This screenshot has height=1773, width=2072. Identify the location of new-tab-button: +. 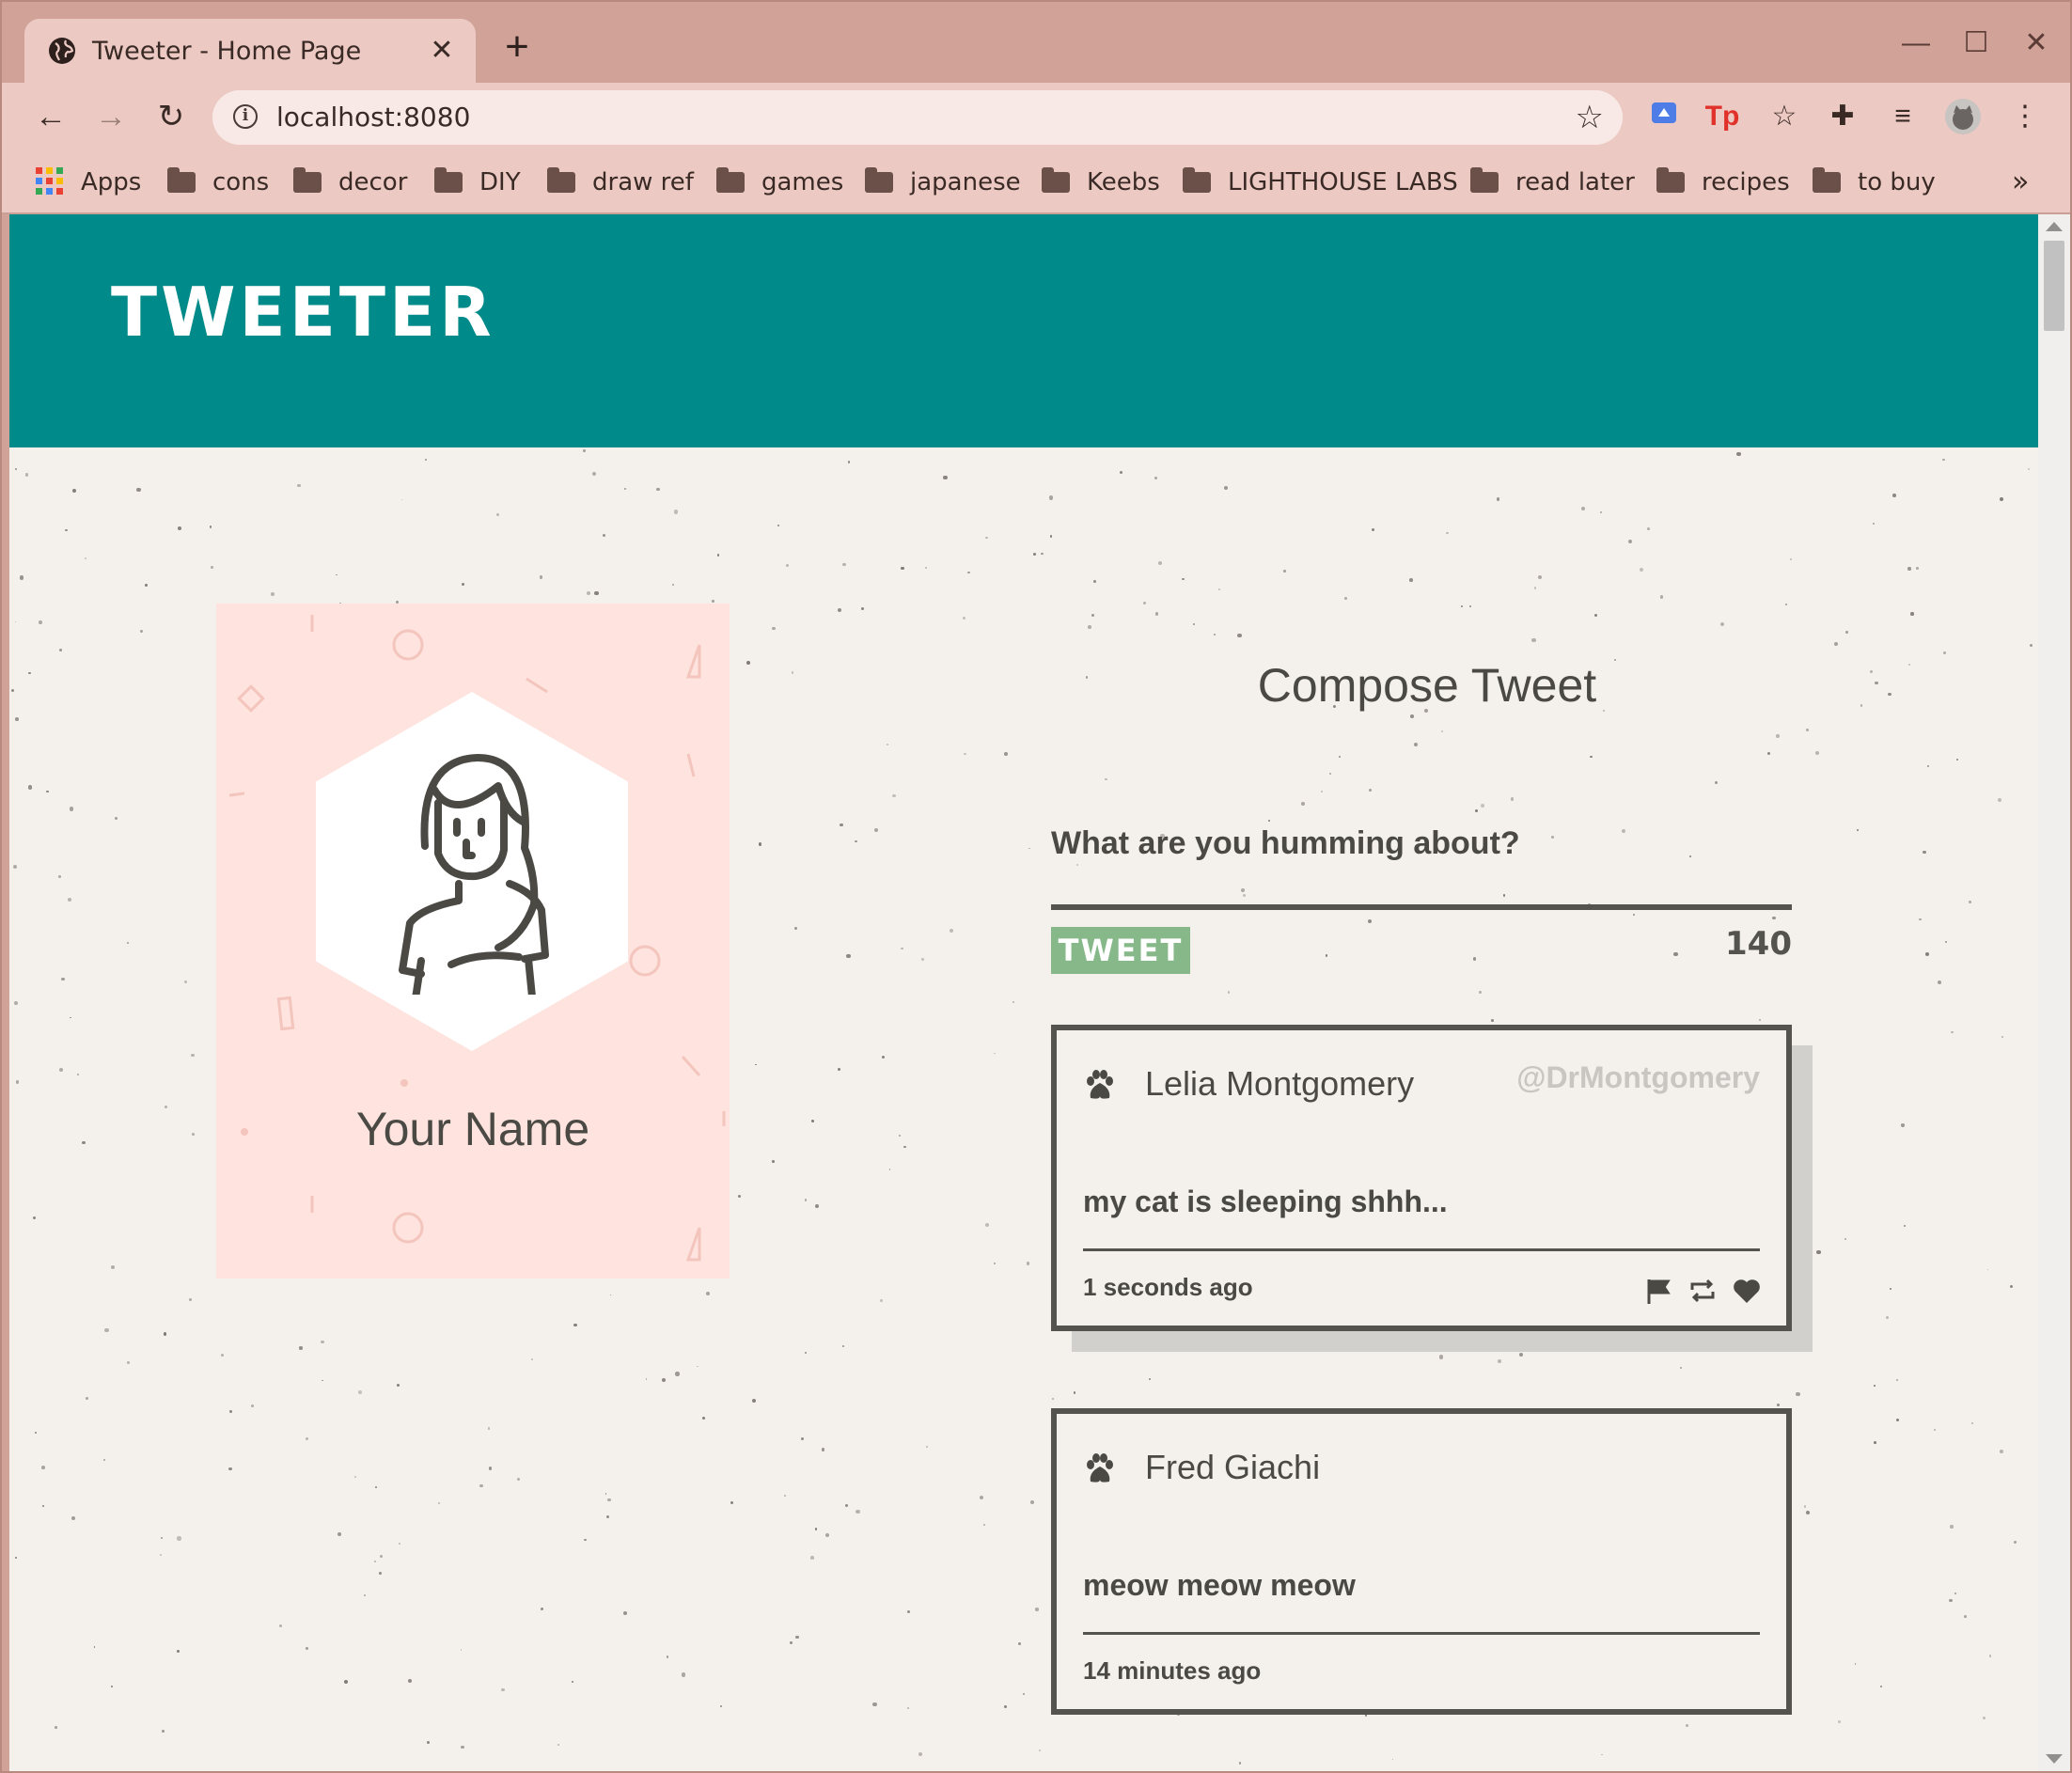
(517, 47).